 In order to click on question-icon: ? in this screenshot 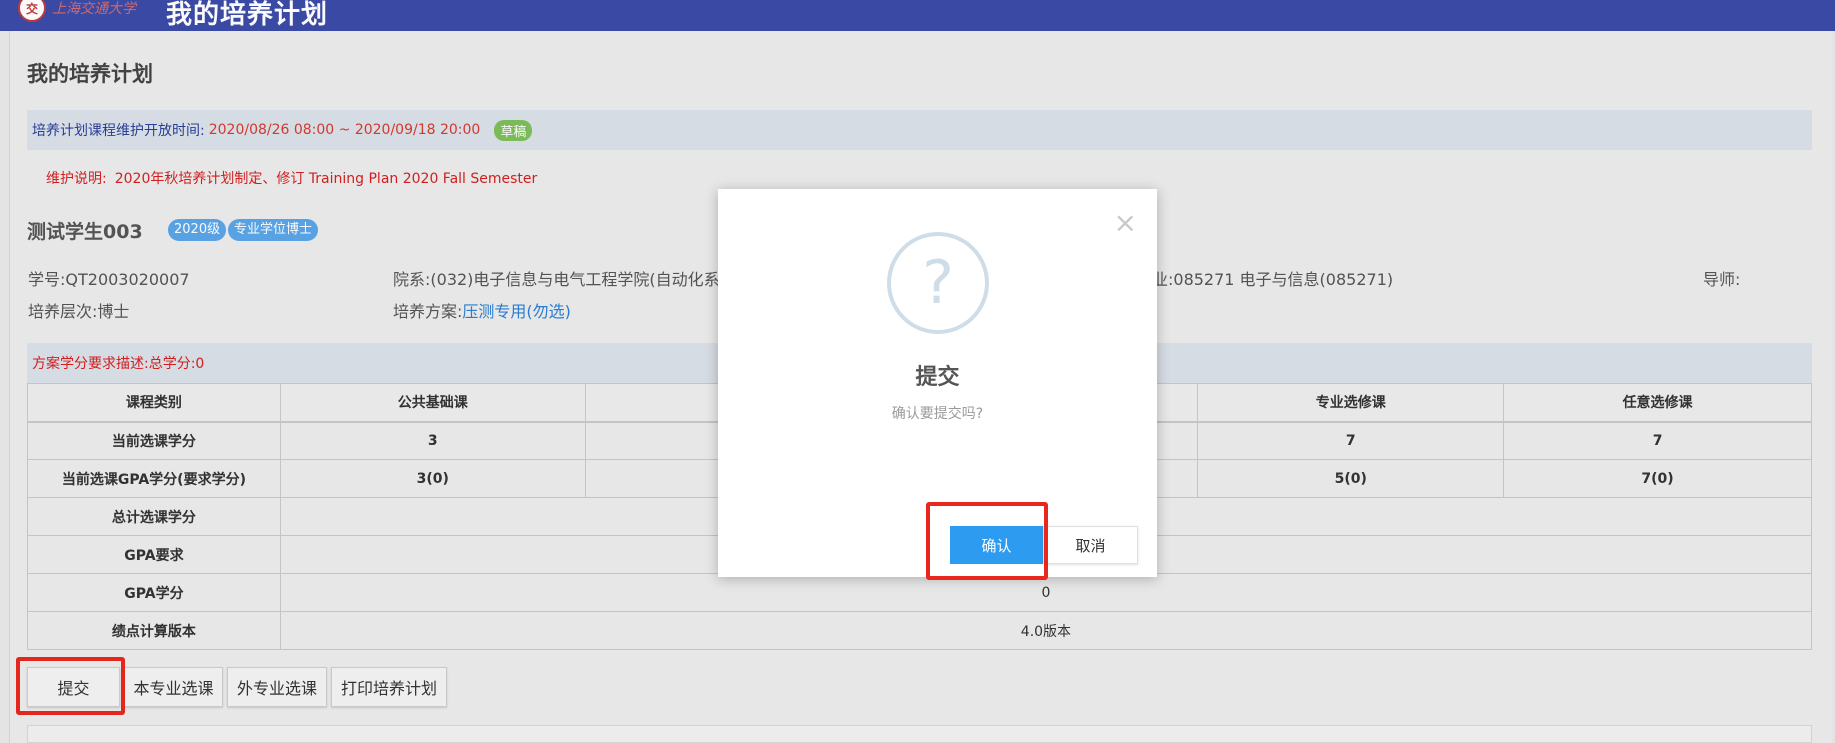, I will do `click(938, 283)`.